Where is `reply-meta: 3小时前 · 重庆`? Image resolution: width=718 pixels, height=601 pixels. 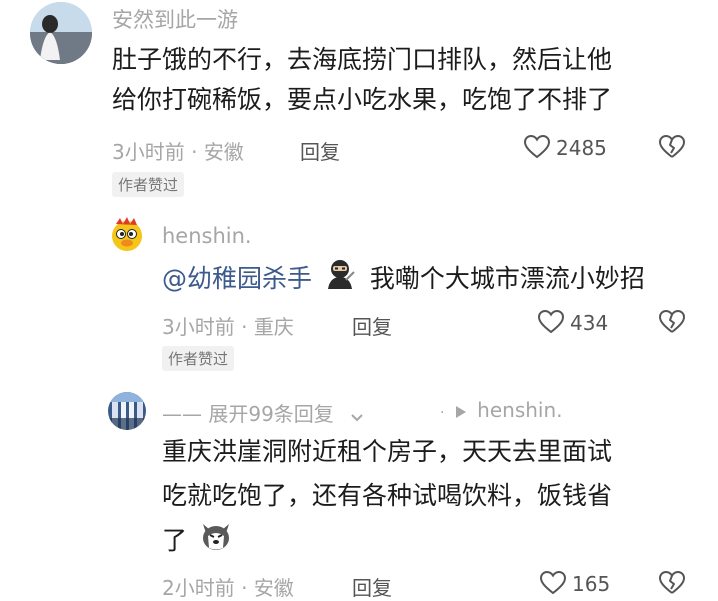 reply-meta: 3小时前 · 重庆 is located at coordinates (228, 325).